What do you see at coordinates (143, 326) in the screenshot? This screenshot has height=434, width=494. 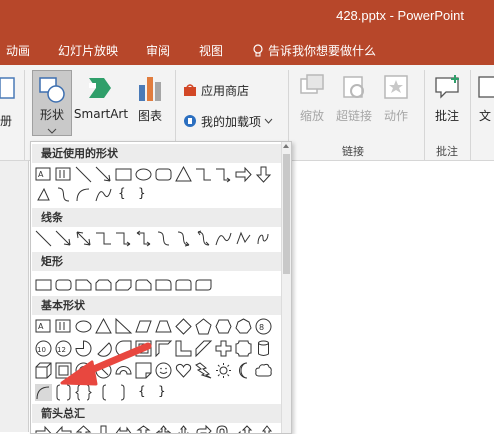 I see `parallelogram-shape-icon` at bounding box center [143, 326].